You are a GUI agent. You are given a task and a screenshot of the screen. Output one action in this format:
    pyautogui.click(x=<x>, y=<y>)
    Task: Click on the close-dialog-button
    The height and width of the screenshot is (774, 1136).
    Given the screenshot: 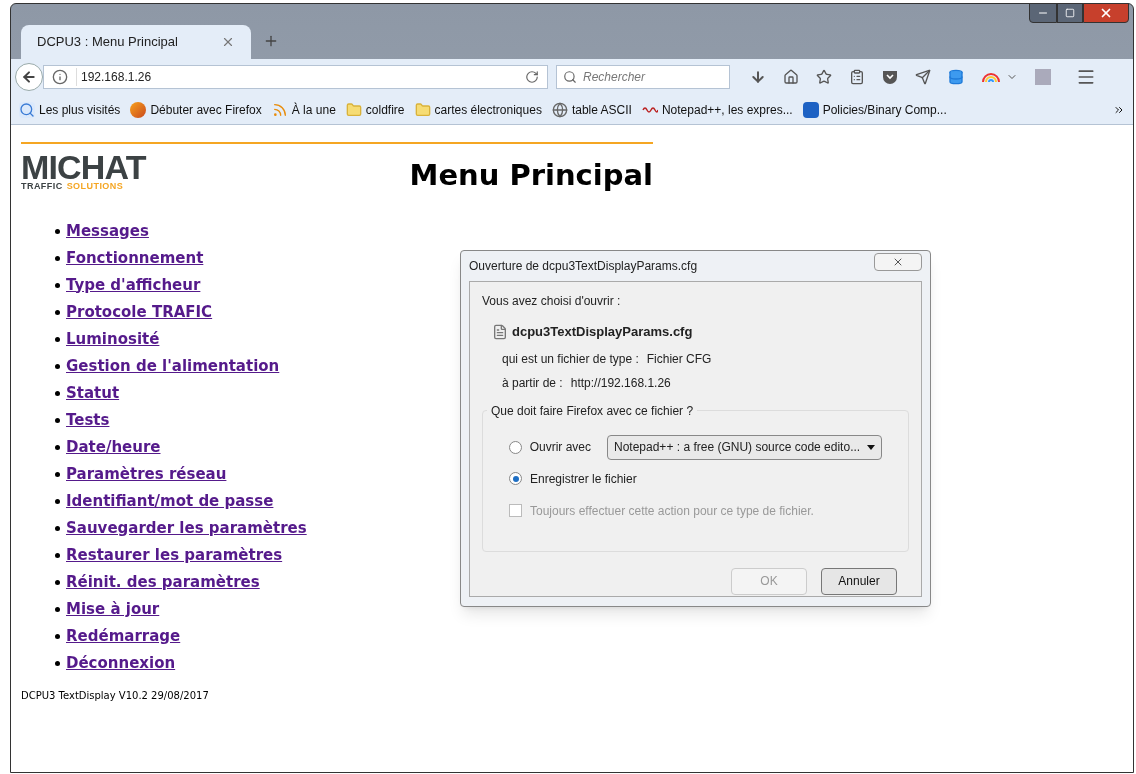 What is the action you would take?
    pyautogui.click(x=898, y=262)
    